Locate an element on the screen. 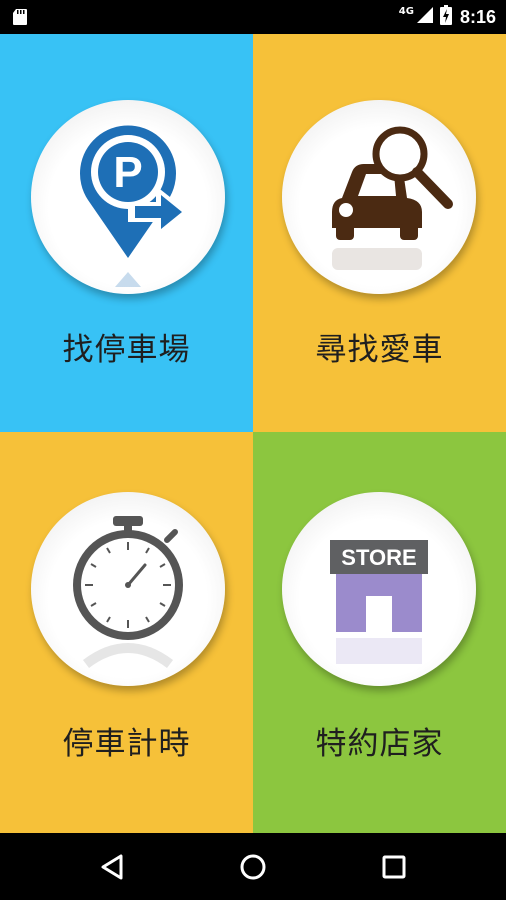  partner-stores-circle: STORE is located at coordinates (379, 589).